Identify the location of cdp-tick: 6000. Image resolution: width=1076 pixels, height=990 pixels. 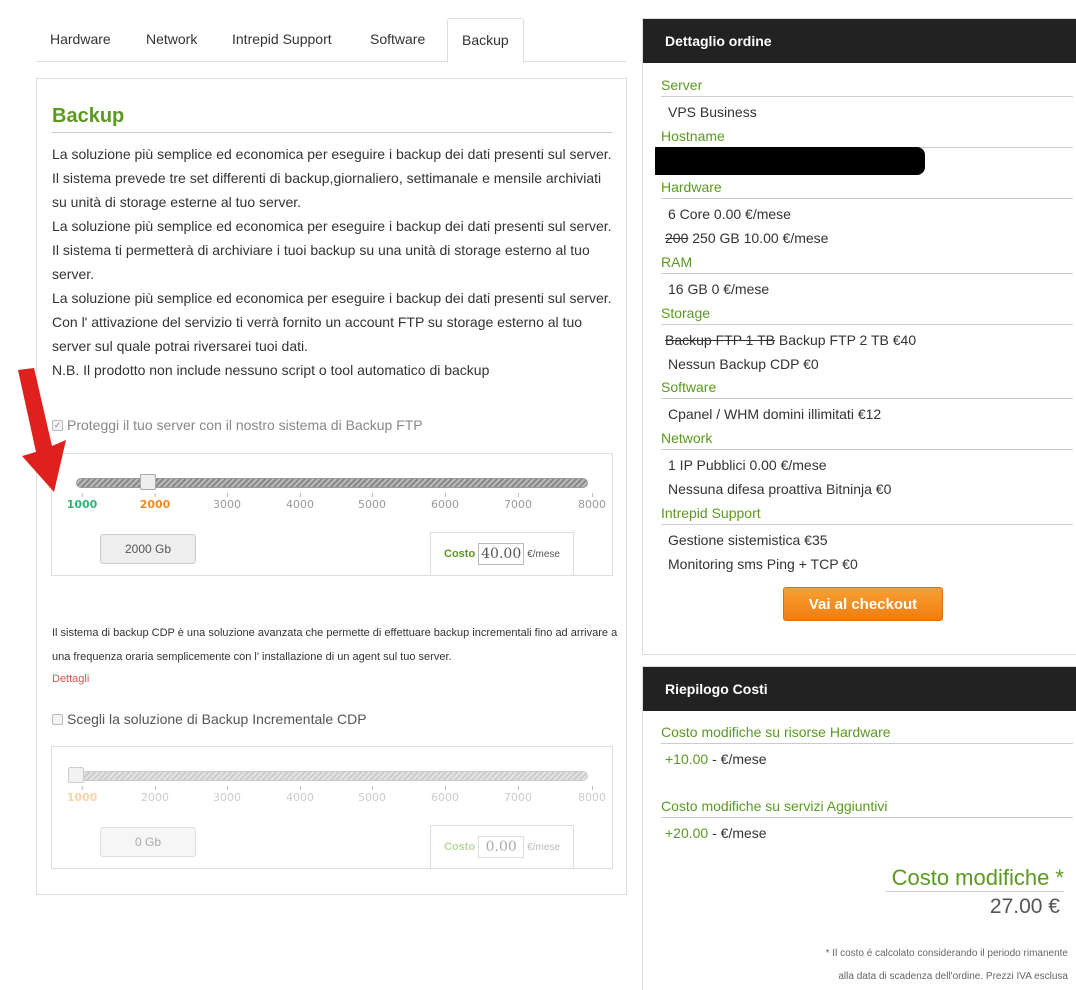
(445, 795).